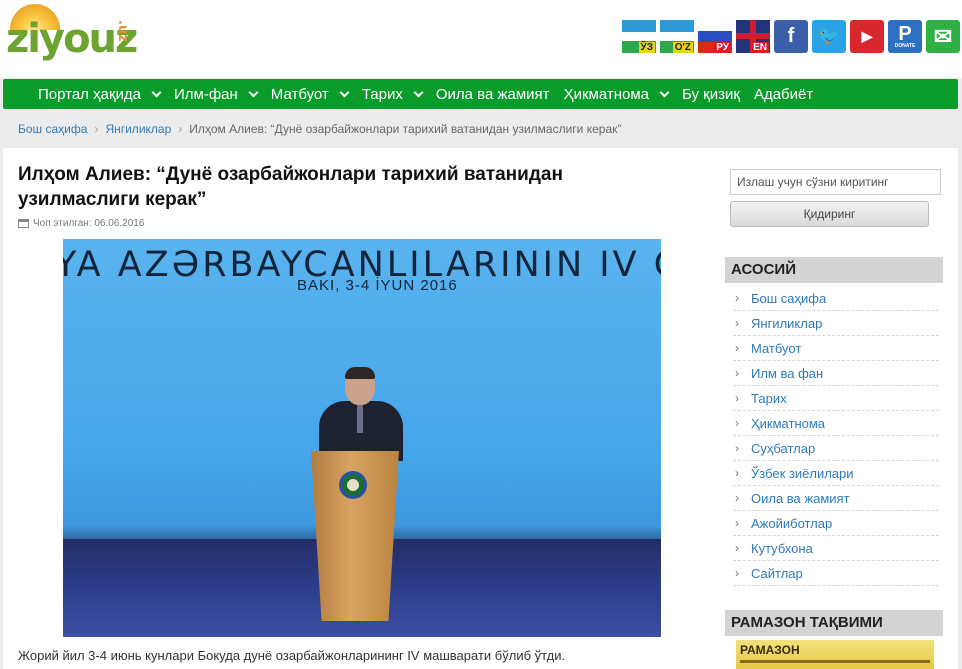  Describe the element at coordinates (836, 423) in the screenshot. I see `sidebar-item: › Ҳикматнома` at that location.